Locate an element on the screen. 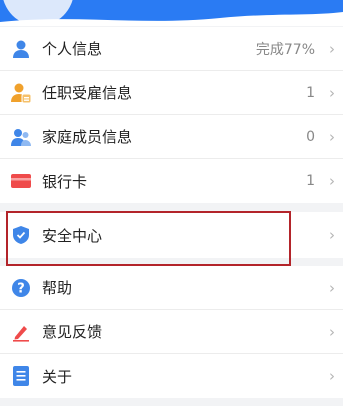 Image resolution: width=343 pixels, height=406 pixels. menu-item-label: 任职受雇信息 is located at coordinates (87, 93).